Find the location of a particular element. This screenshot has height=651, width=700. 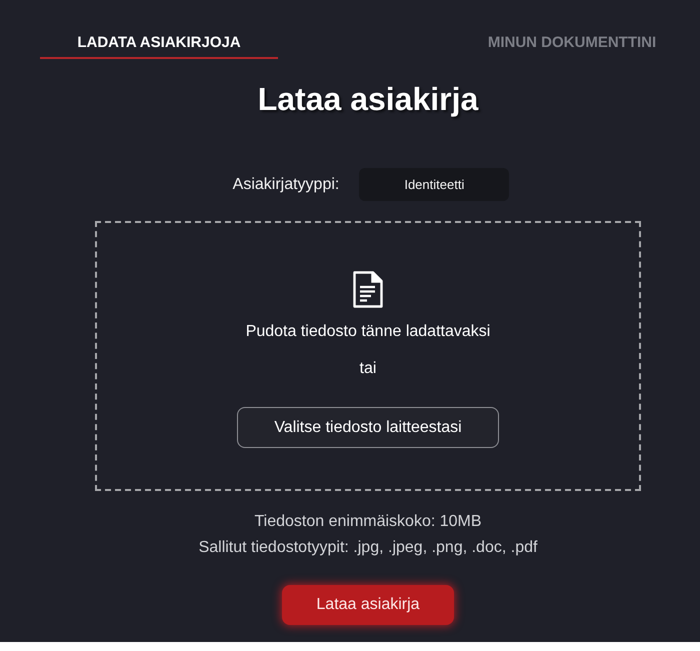

document-icon is located at coordinates (368, 289).